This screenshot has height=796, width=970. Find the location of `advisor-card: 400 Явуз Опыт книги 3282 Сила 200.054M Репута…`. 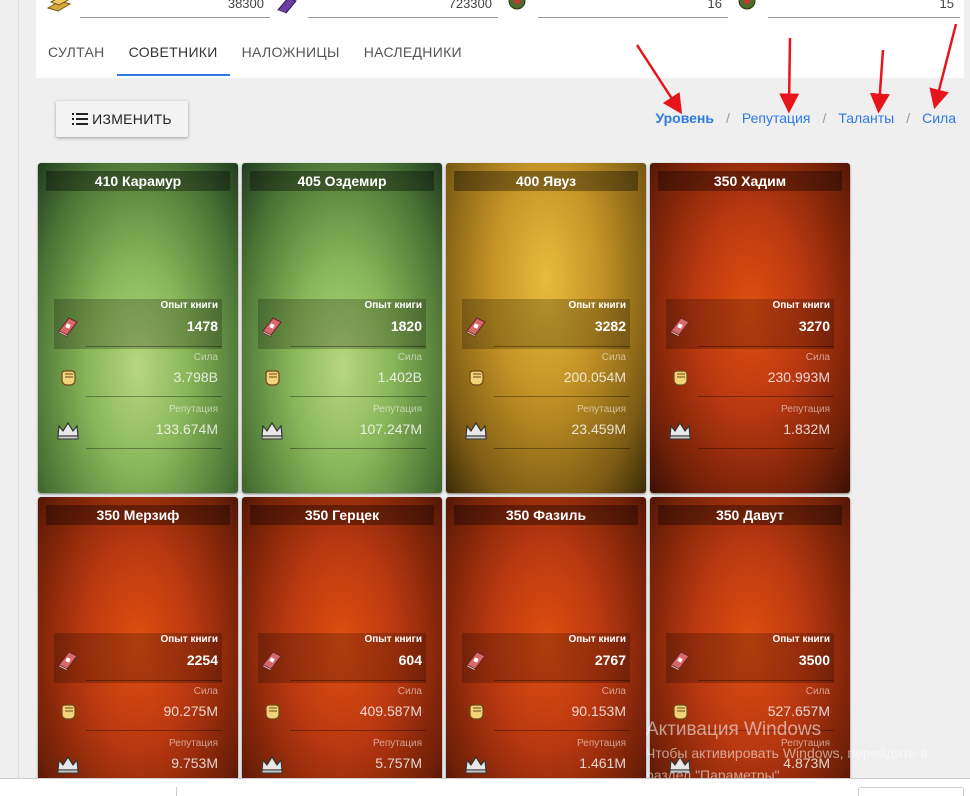

advisor-card: 400 Явуз Опыт книги 3282 Сила 200.054M Репута… is located at coordinates (546, 328).